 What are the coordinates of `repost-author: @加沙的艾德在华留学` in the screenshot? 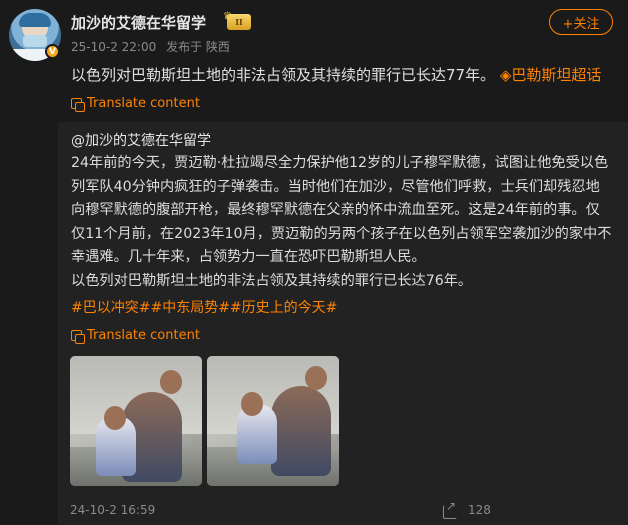 It's located at (141, 140).